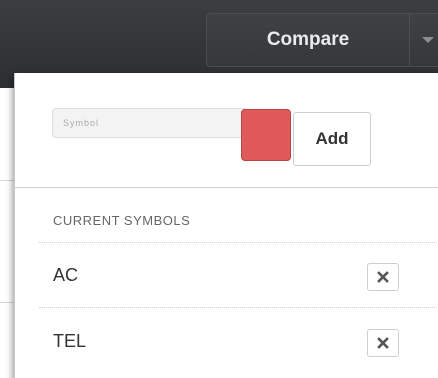 The height and width of the screenshot is (378, 438). Describe the element at coordinates (150, 123) in the screenshot. I see `symbol-input` at that location.